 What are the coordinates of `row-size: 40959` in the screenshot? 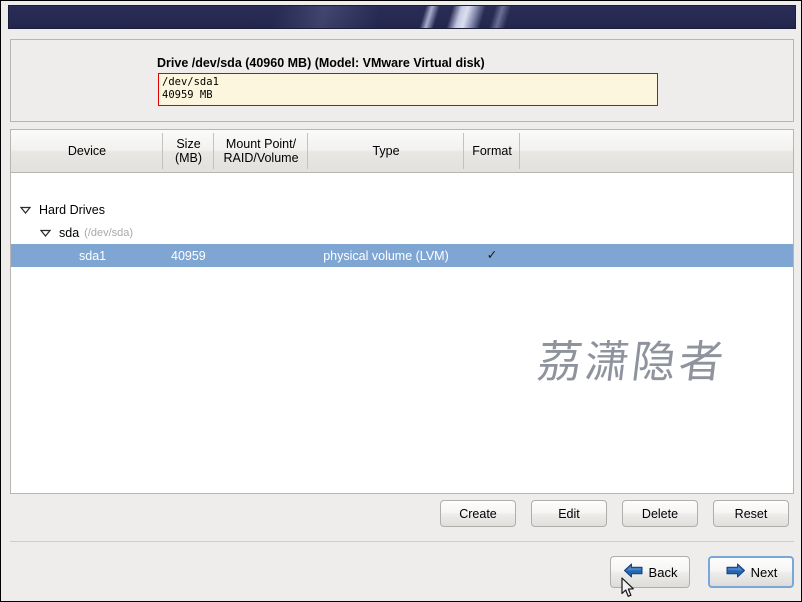 It's located at (188, 255).